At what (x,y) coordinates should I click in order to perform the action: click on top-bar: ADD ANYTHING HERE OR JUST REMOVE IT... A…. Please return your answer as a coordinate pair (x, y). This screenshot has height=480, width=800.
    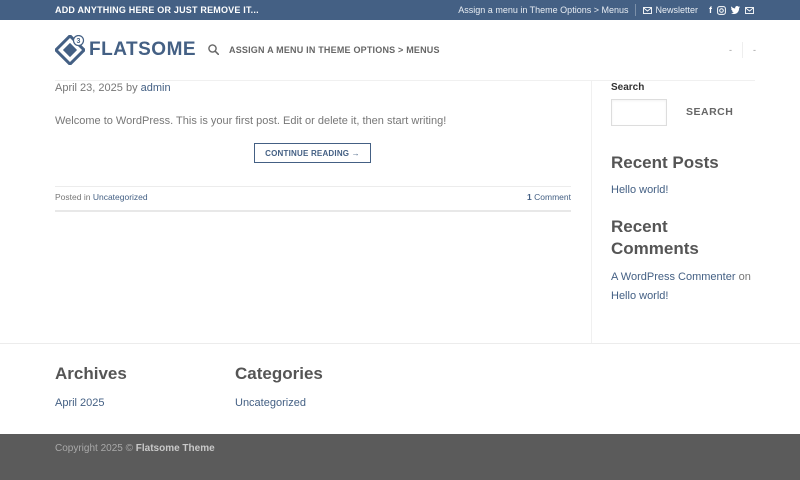
    Looking at the image, I should click on (400, 10).